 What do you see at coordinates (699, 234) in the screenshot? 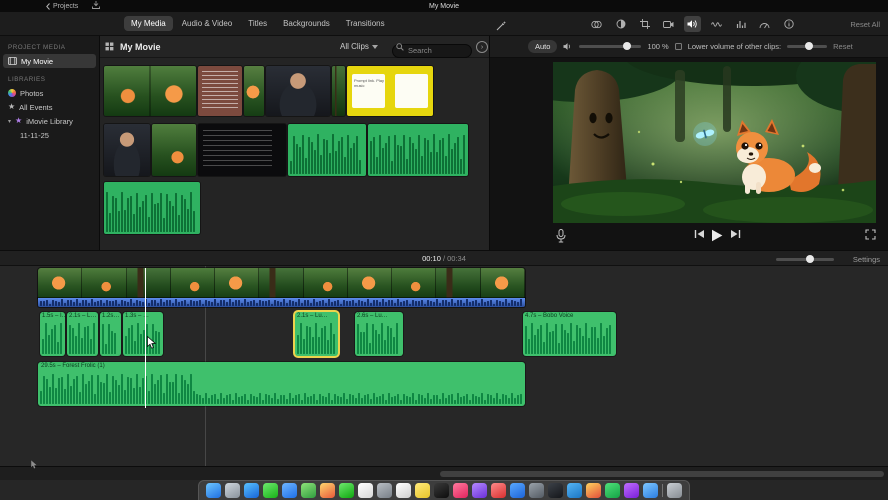
I see `previous-button` at bounding box center [699, 234].